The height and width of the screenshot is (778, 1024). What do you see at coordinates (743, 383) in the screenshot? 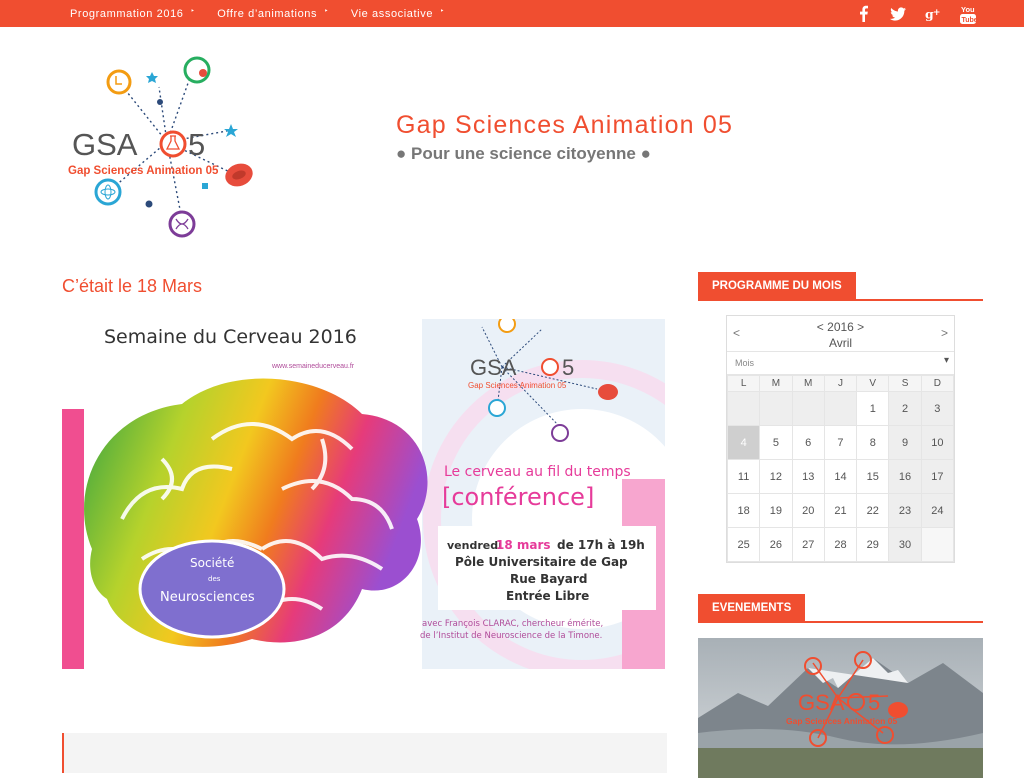
I see `weekday-label: L` at bounding box center [743, 383].